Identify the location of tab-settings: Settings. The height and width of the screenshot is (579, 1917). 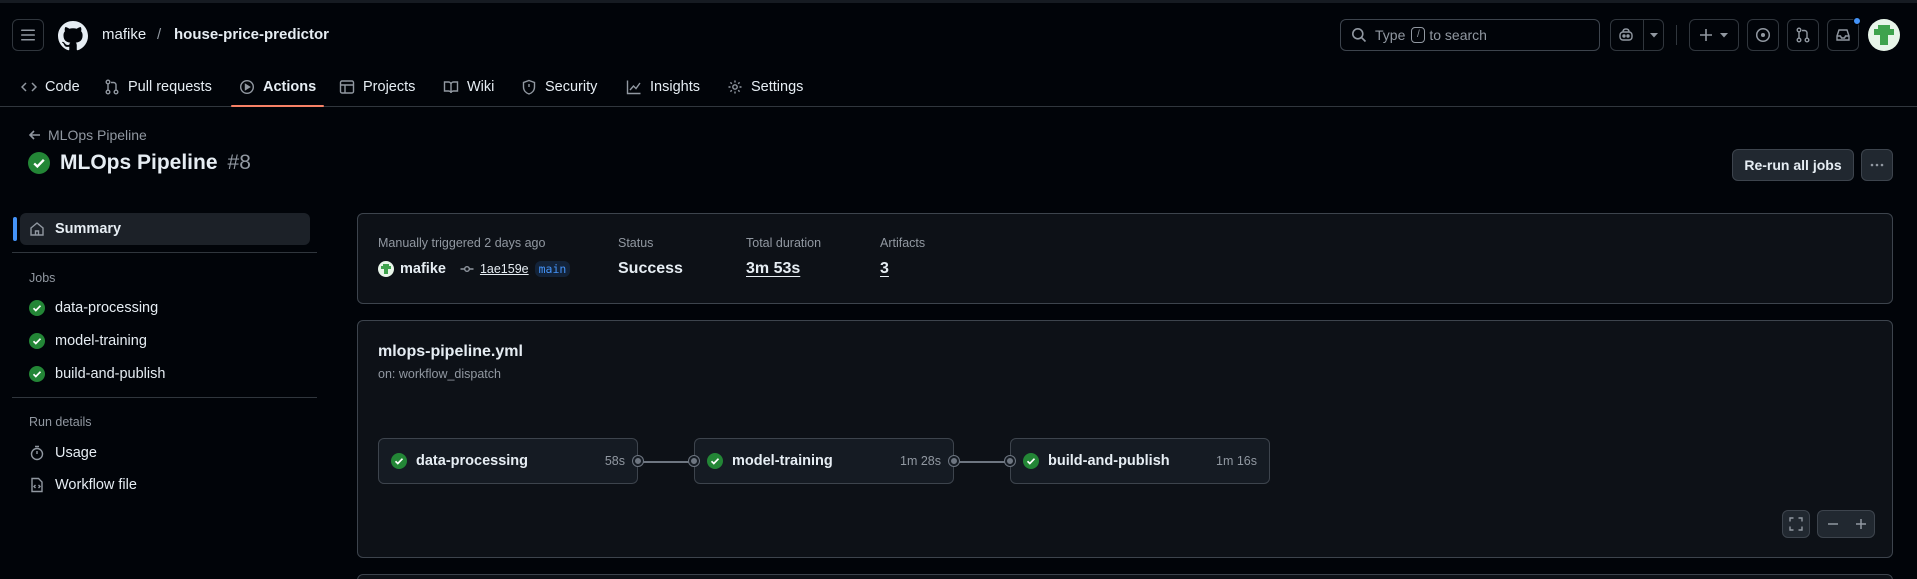
(765, 86).